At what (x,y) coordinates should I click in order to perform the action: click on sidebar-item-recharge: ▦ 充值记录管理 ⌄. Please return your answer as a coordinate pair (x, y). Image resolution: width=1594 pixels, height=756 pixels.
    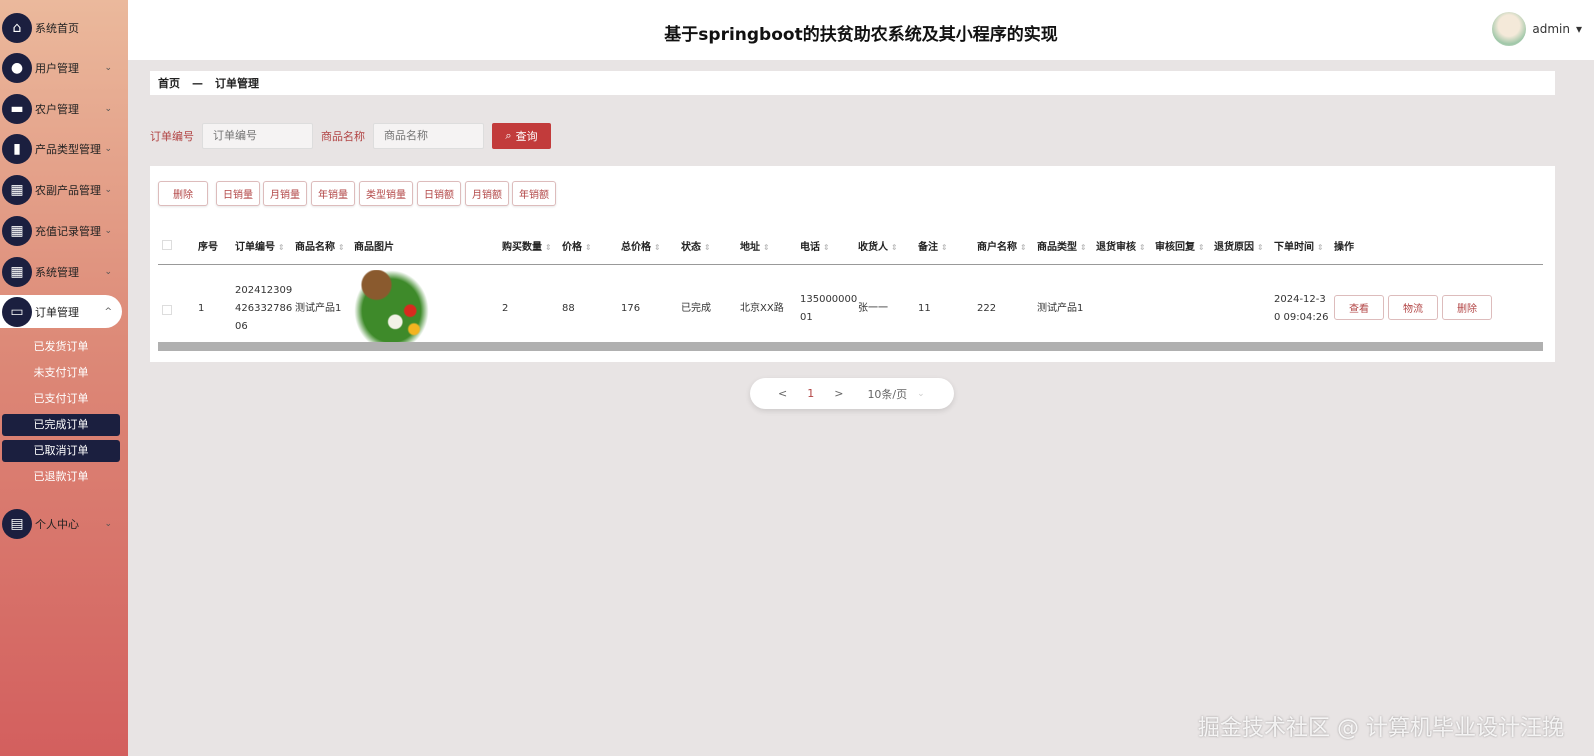
    Looking at the image, I should click on (61, 231).